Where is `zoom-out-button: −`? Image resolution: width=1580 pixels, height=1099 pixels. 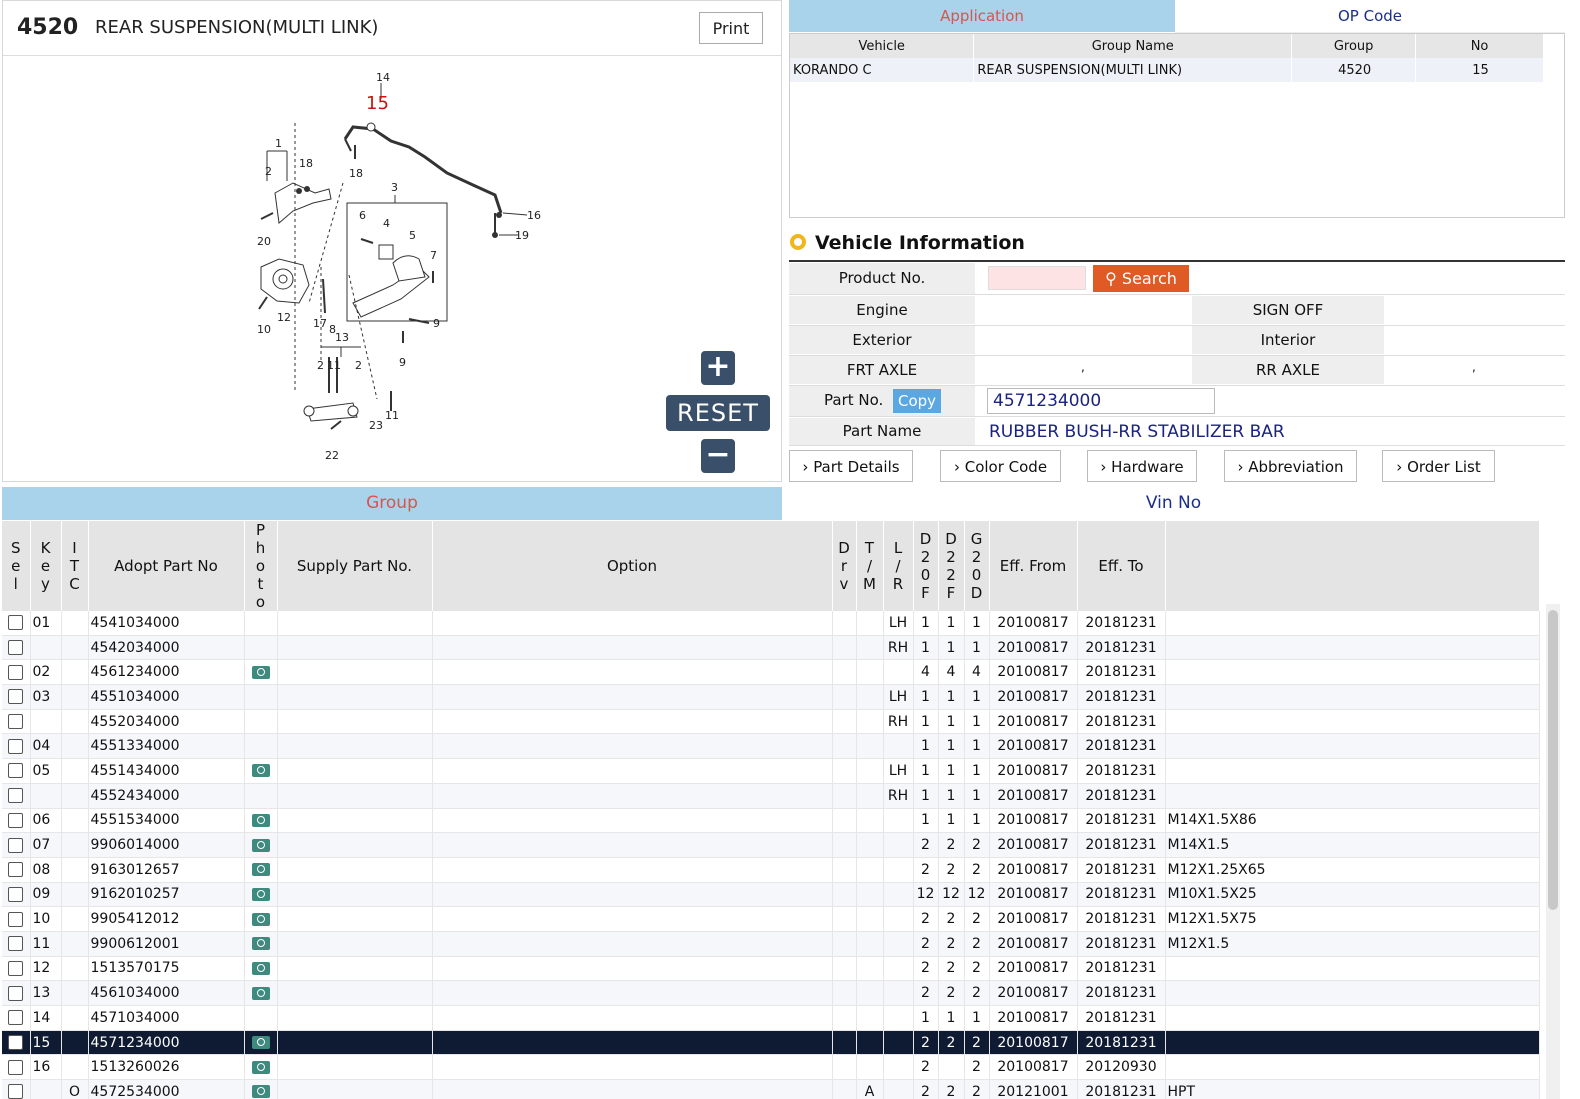 zoom-out-button: − is located at coordinates (718, 456).